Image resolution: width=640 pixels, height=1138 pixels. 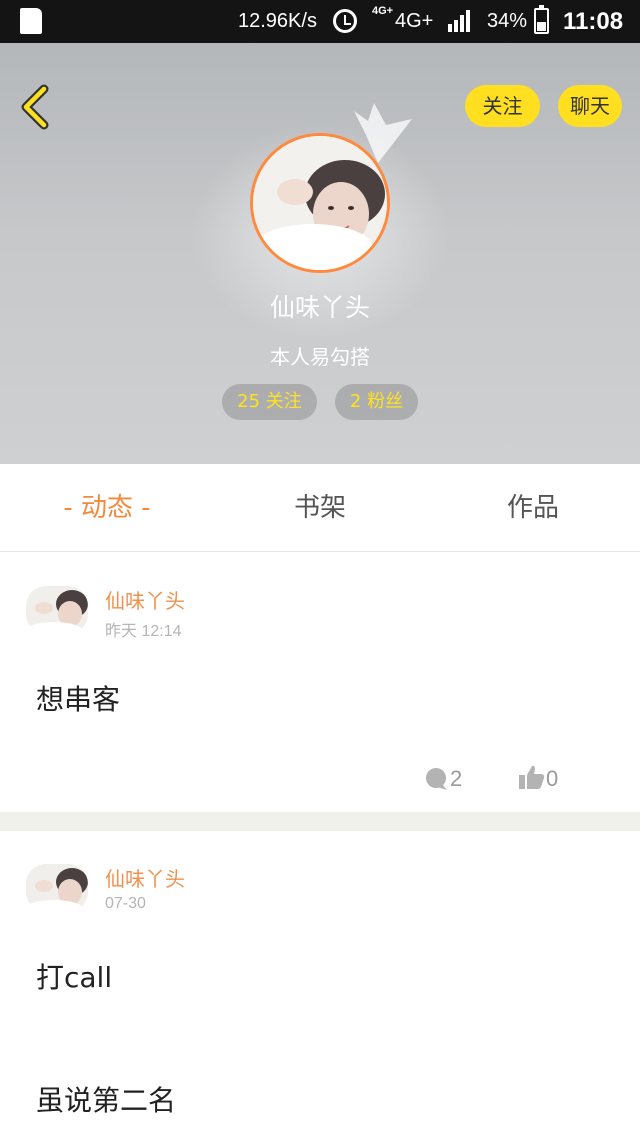 I want to click on post-separator, so click(x=320, y=821).